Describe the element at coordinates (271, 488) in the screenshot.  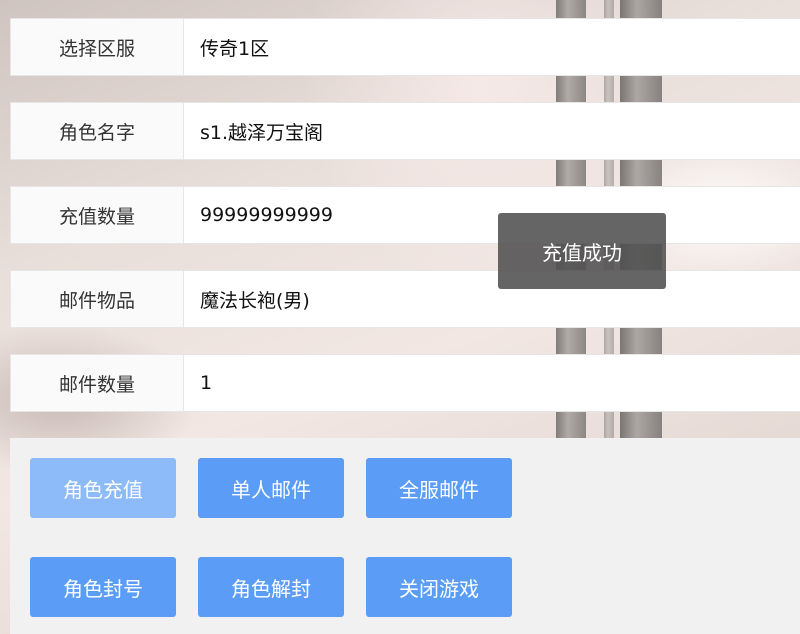
I see `single-mail-button: 单人邮件` at that location.